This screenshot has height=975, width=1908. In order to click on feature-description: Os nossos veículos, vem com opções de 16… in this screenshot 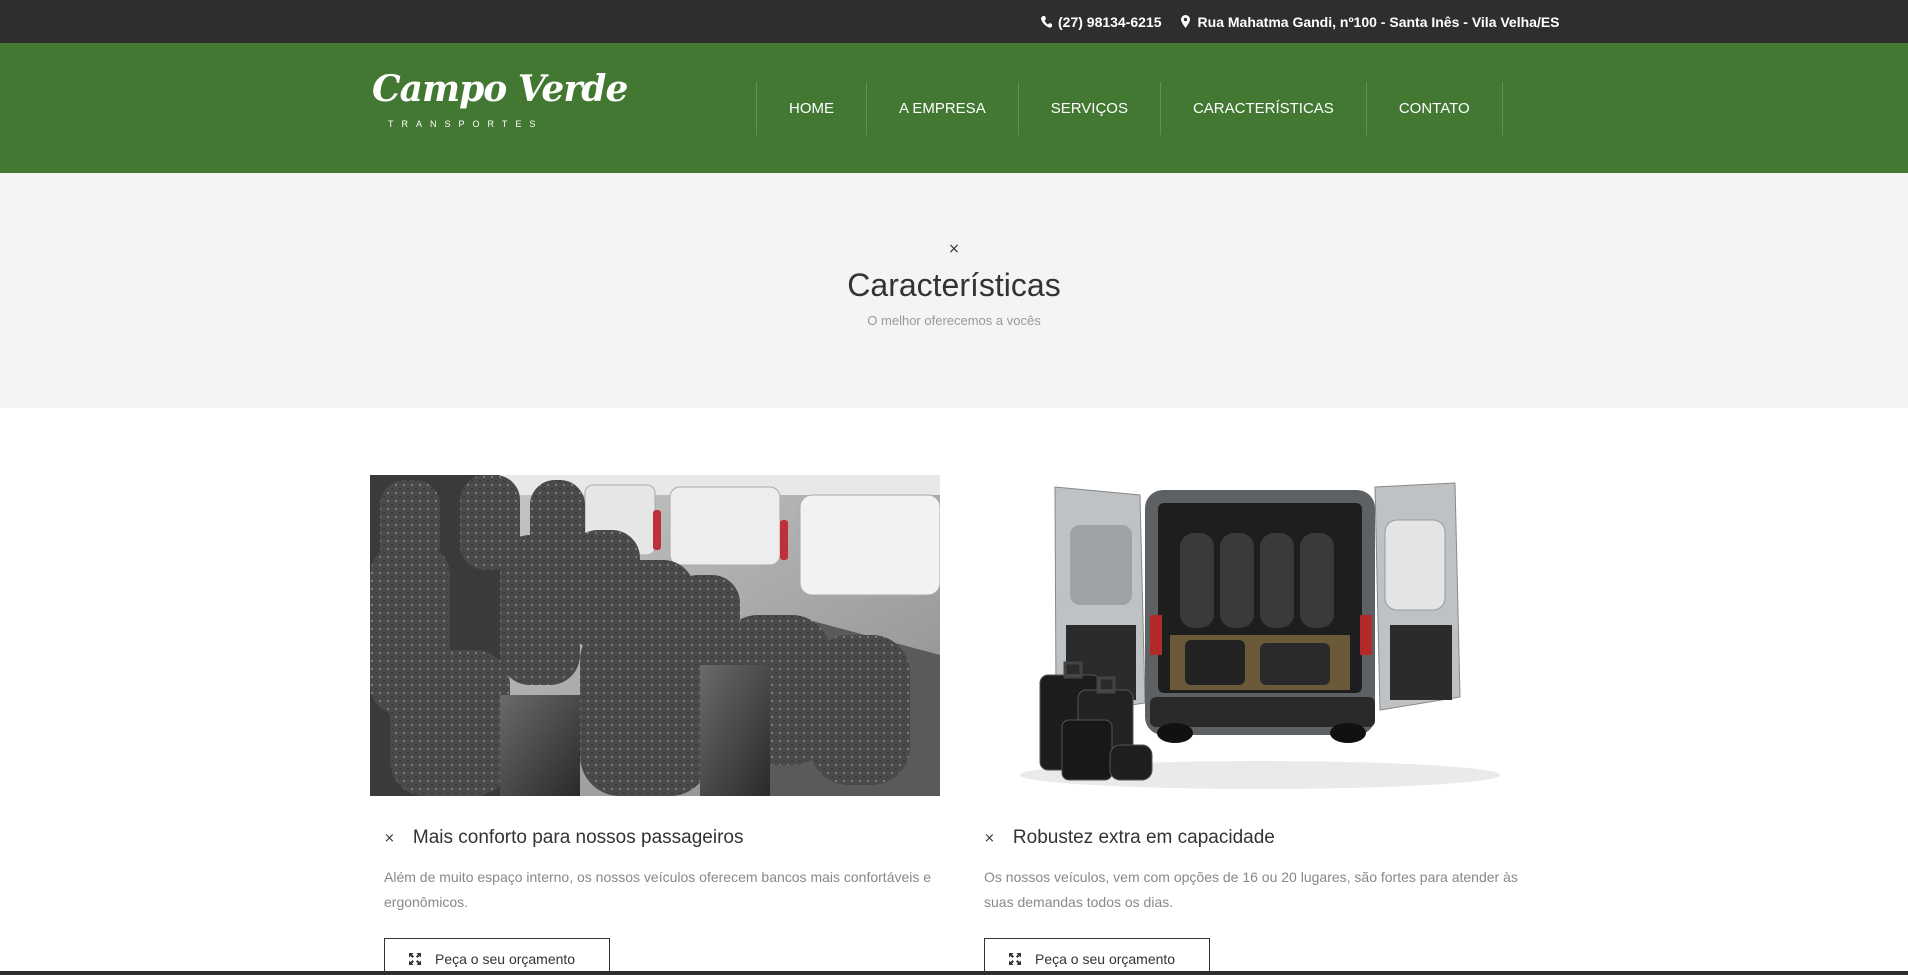, I will do `click(1251, 889)`.